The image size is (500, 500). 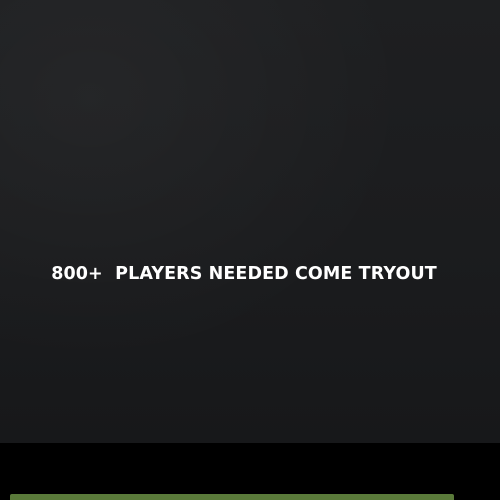 I want to click on hero-headline: 800+ PLAYERS NEEDED COME TRYOUT, so click(x=244, y=274).